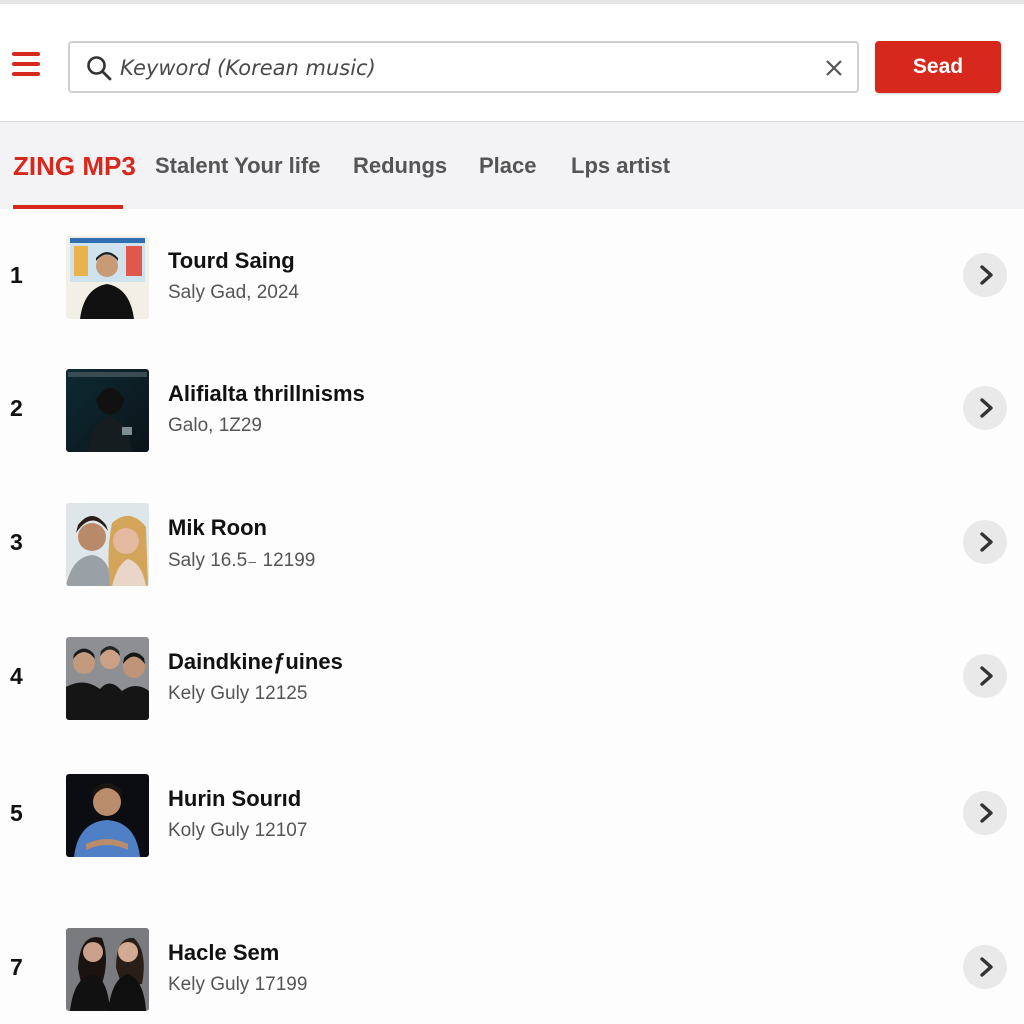 This screenshot has height=1024, width=1024. Describe the element at coordinates (620, 166) in the screenshot. I see `tab-lps-artist: Lps artist` at that location.